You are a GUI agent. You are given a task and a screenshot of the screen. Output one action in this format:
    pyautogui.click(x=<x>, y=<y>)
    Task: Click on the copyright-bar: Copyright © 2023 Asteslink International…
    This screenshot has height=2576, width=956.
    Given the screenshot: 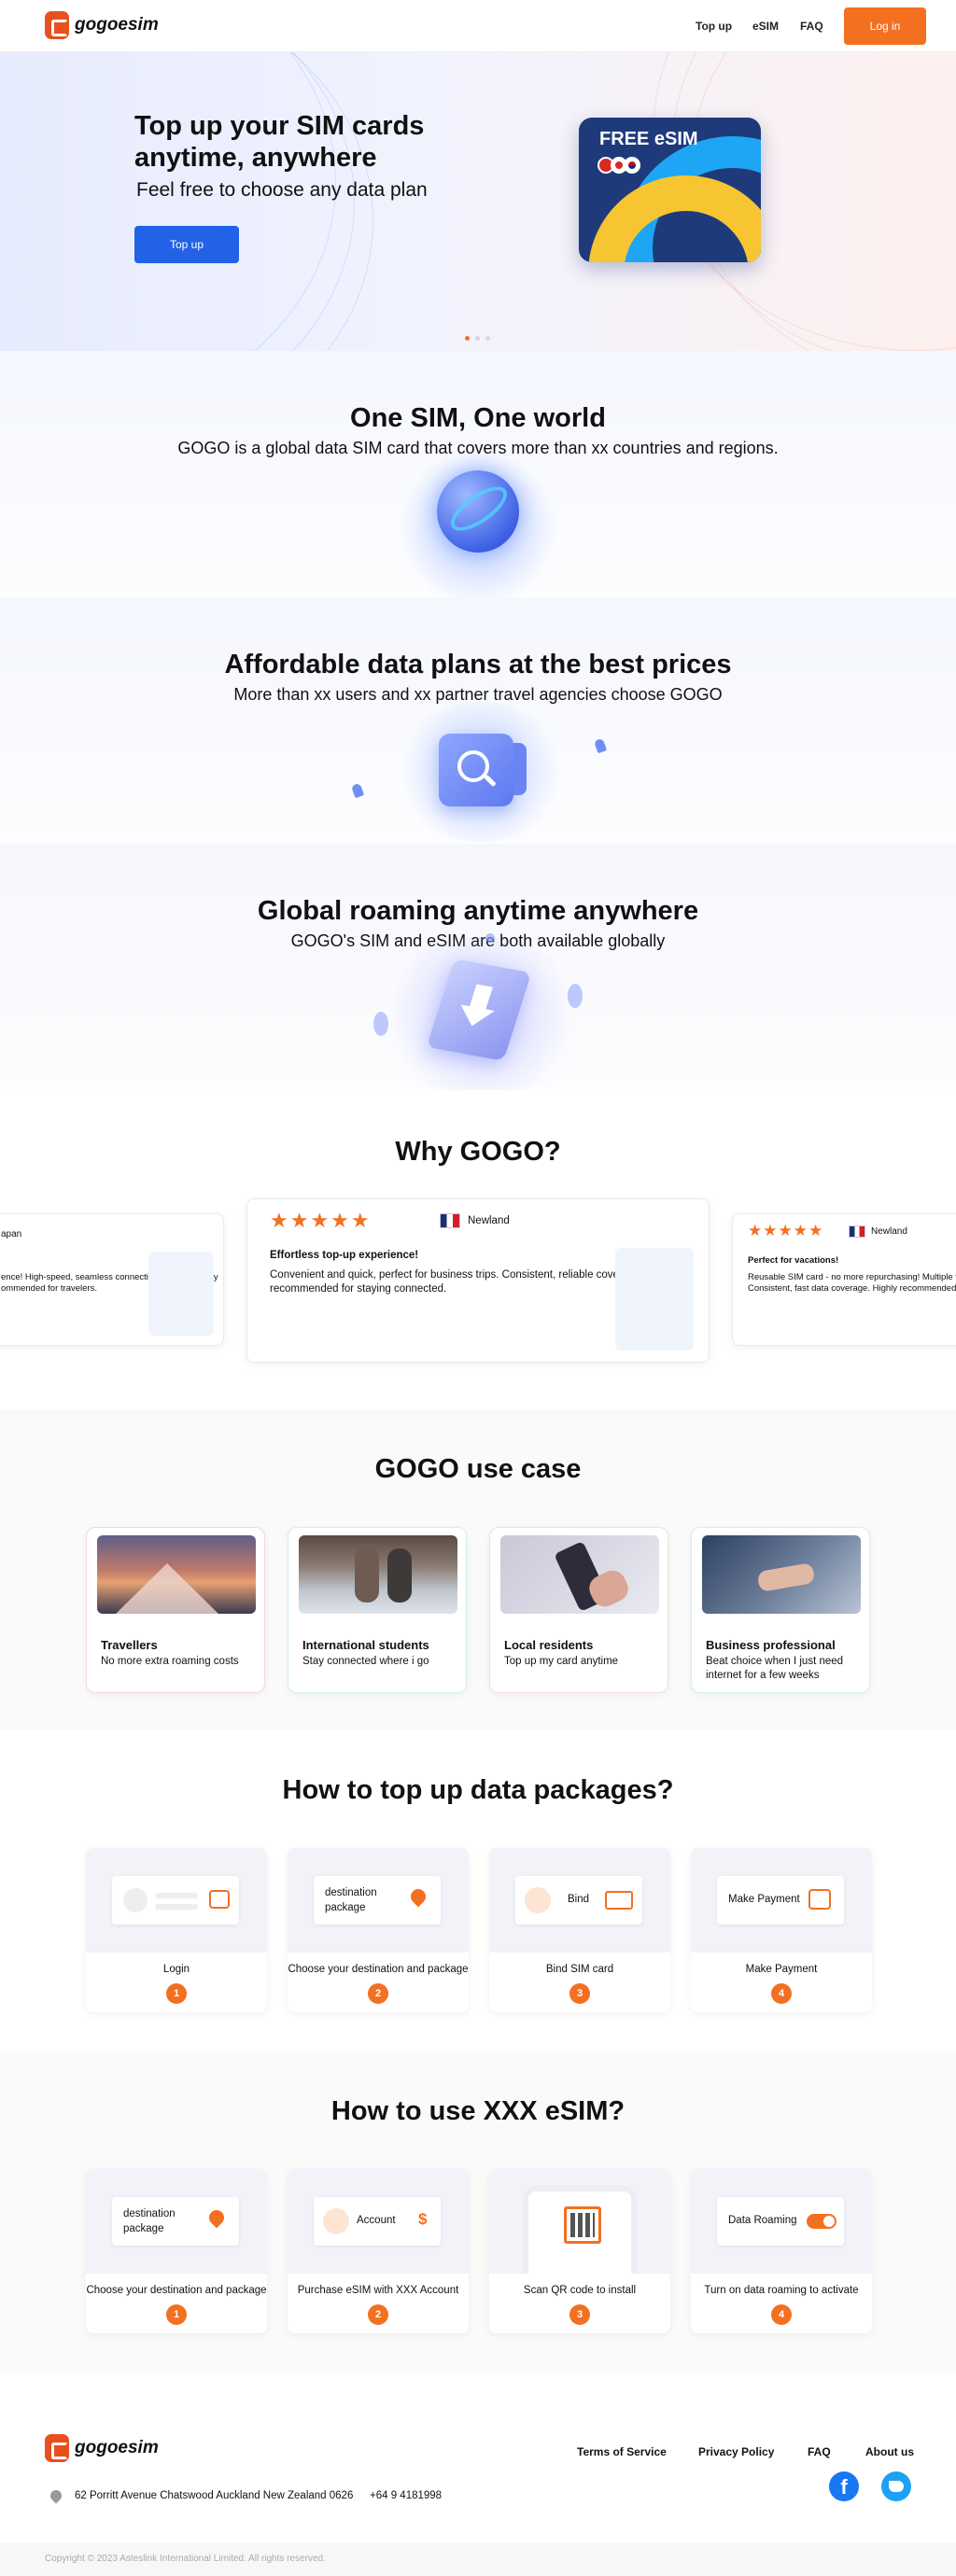 What is the action you would take?
    pyautogui.click(x=478, y=2559)
    